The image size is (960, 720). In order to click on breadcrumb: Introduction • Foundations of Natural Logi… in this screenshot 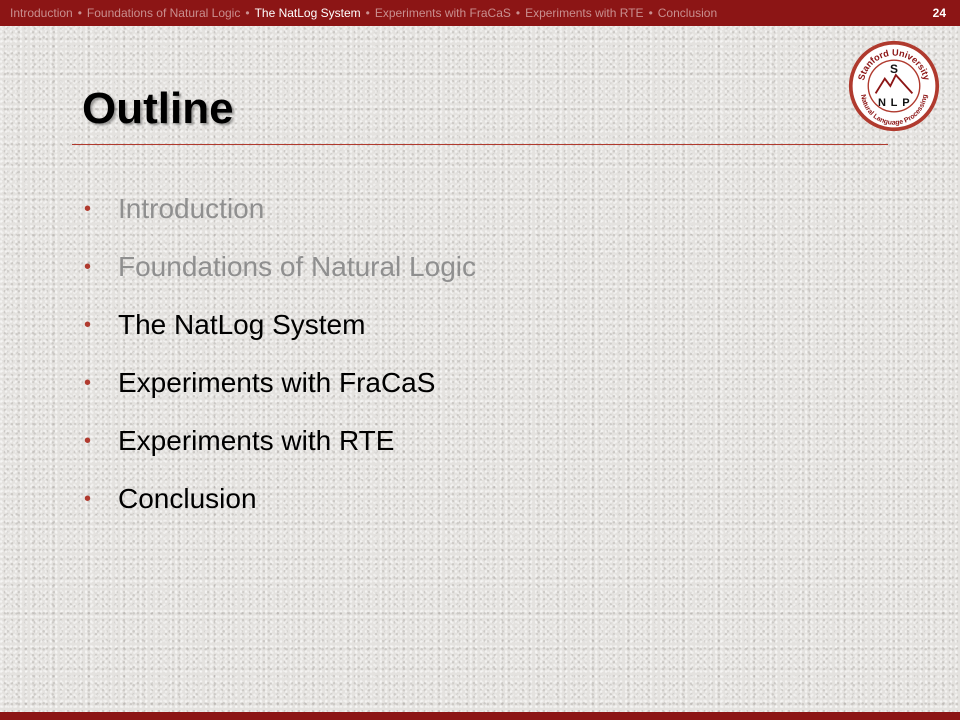, I will do `click(450, 13)`.